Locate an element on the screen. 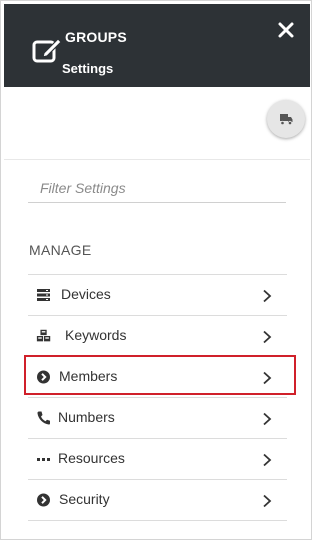  divider is located at coordinates (157, 159).